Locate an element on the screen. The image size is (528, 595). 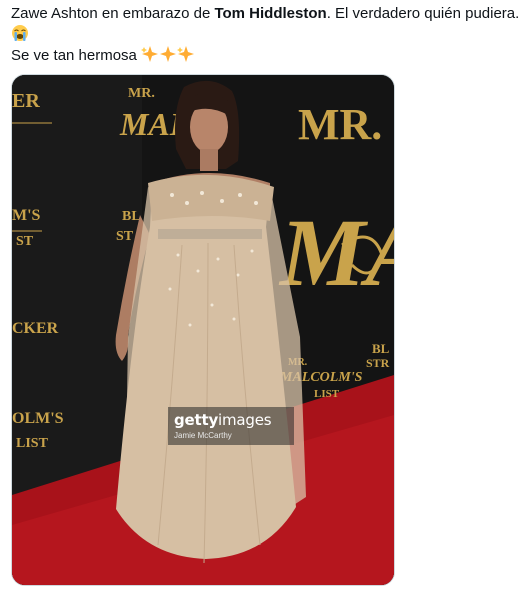
tweet-text-part: Se ve tan hermosa is located at coordinates (74, 55).